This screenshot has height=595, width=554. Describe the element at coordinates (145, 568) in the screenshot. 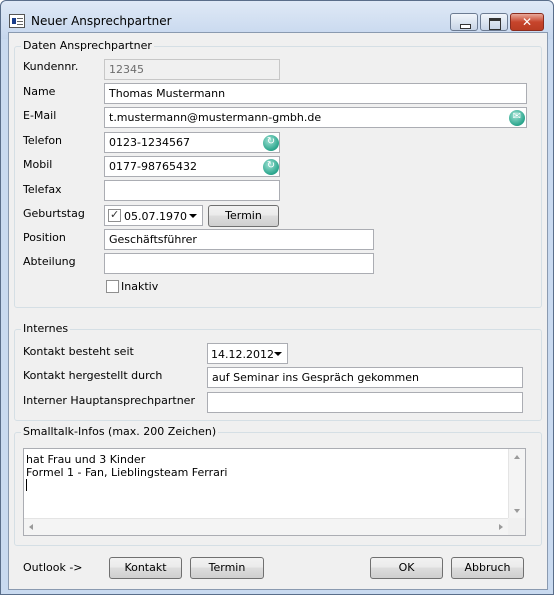

I see `outlook-contact-button: Kontakt` at that location.